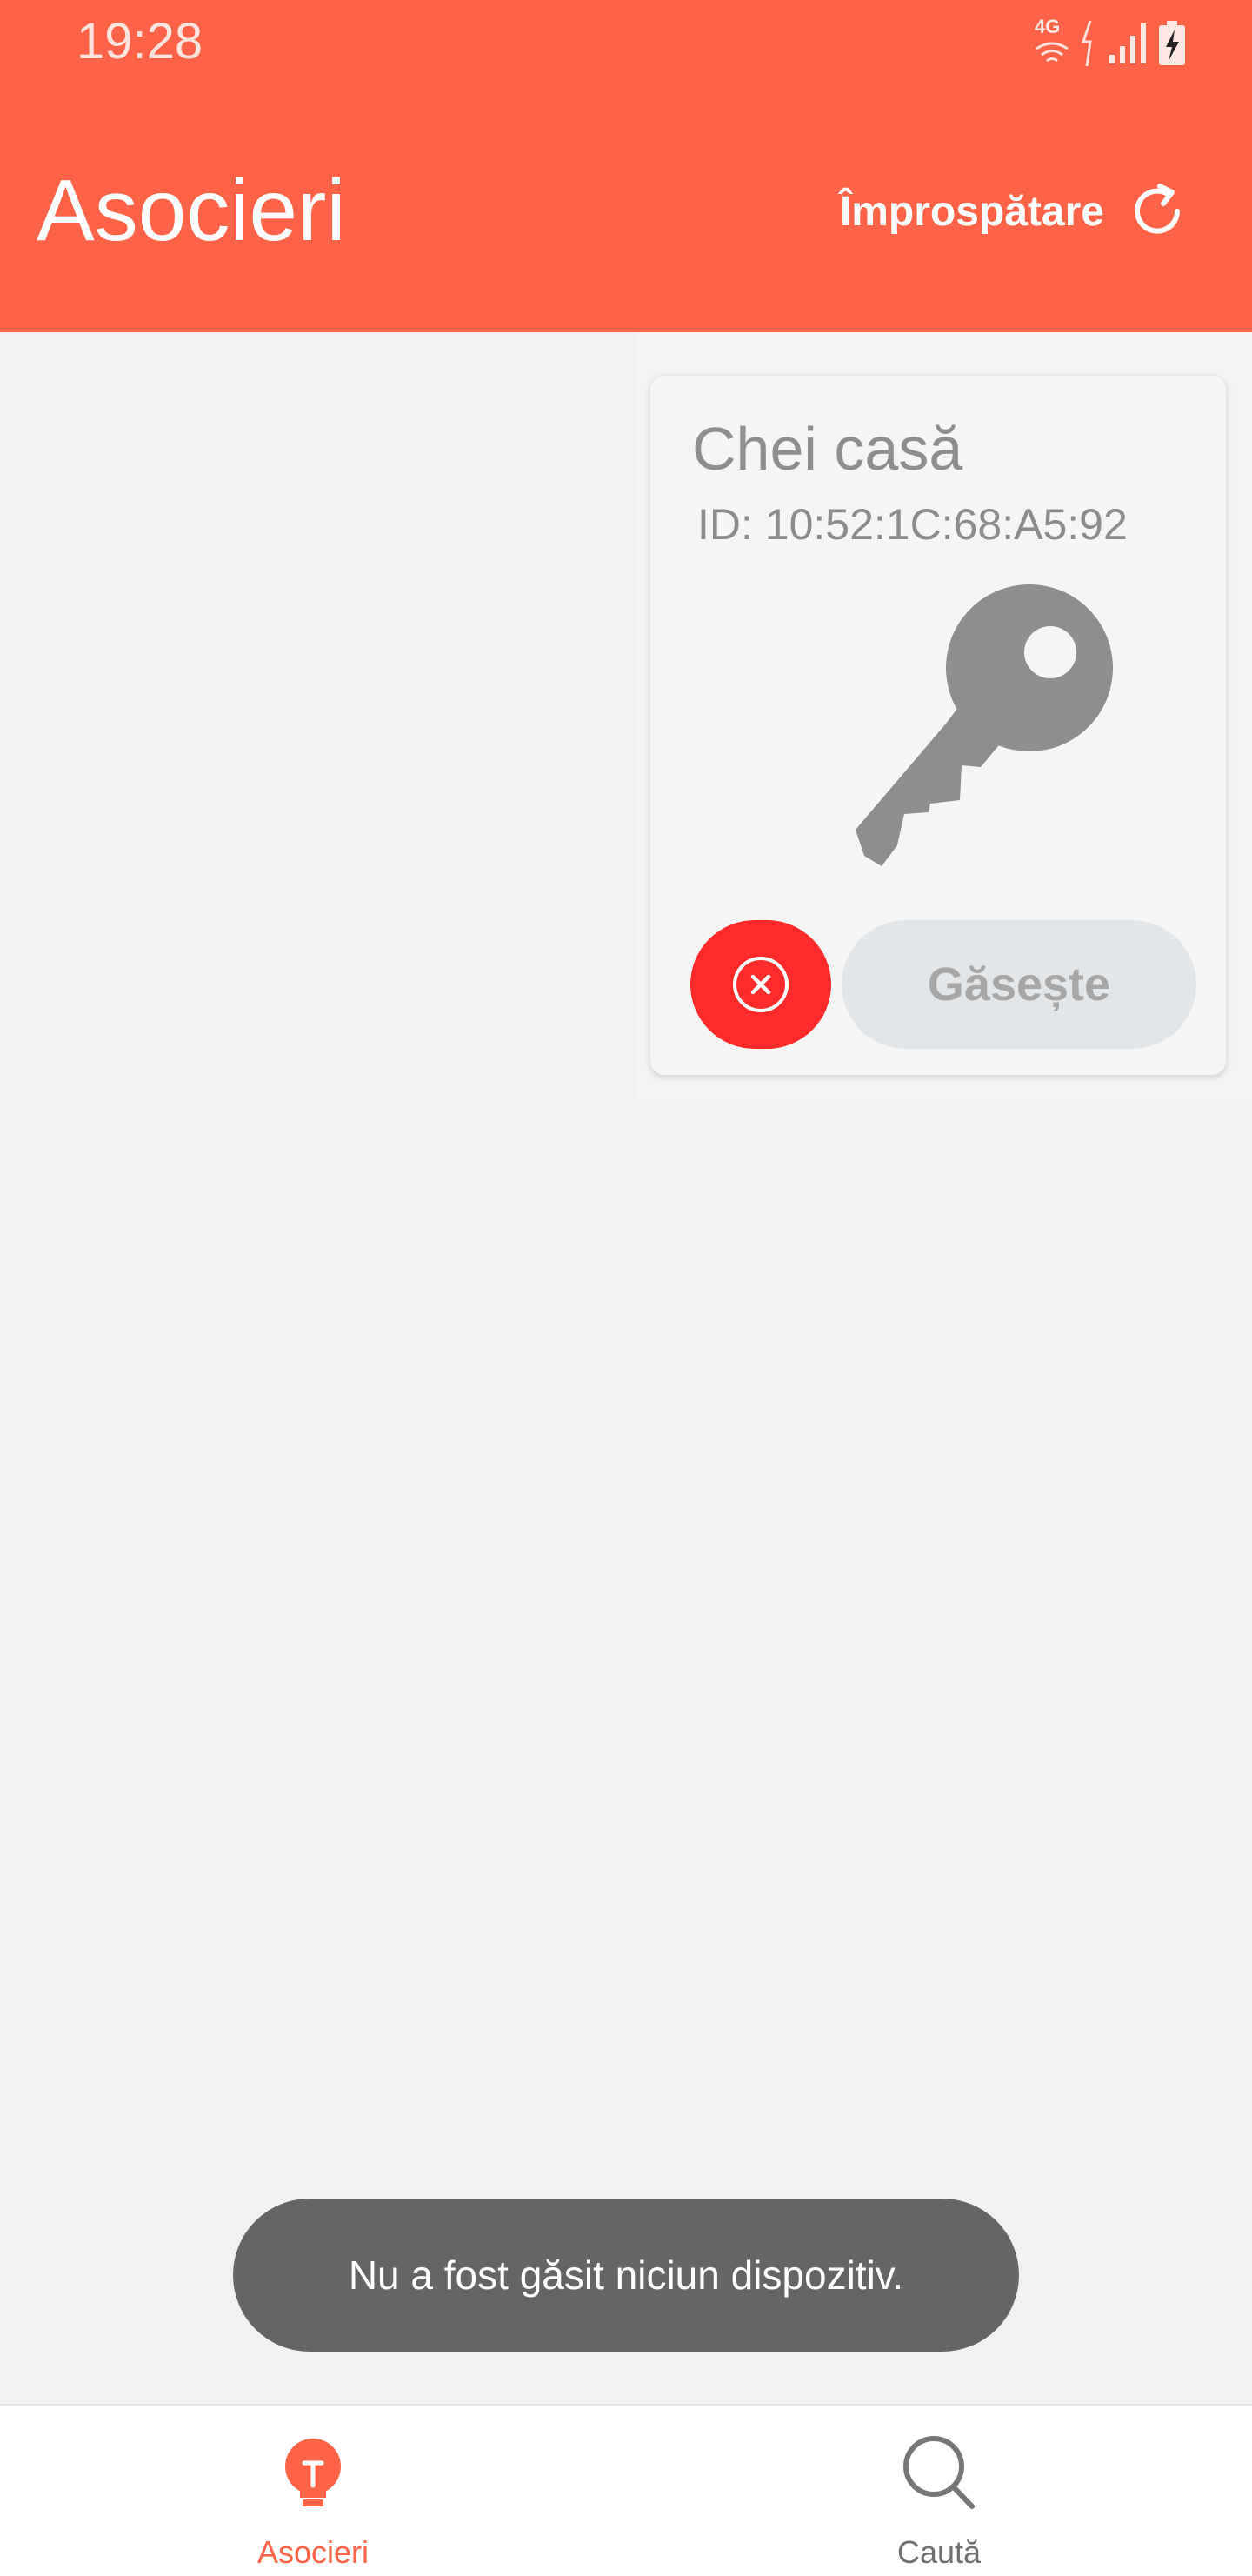  Describe the element at coordinates (626, 2275) in the screenshot. I see `toast-message: Nu a fost găsit niciun dispozitiv.` at that location.